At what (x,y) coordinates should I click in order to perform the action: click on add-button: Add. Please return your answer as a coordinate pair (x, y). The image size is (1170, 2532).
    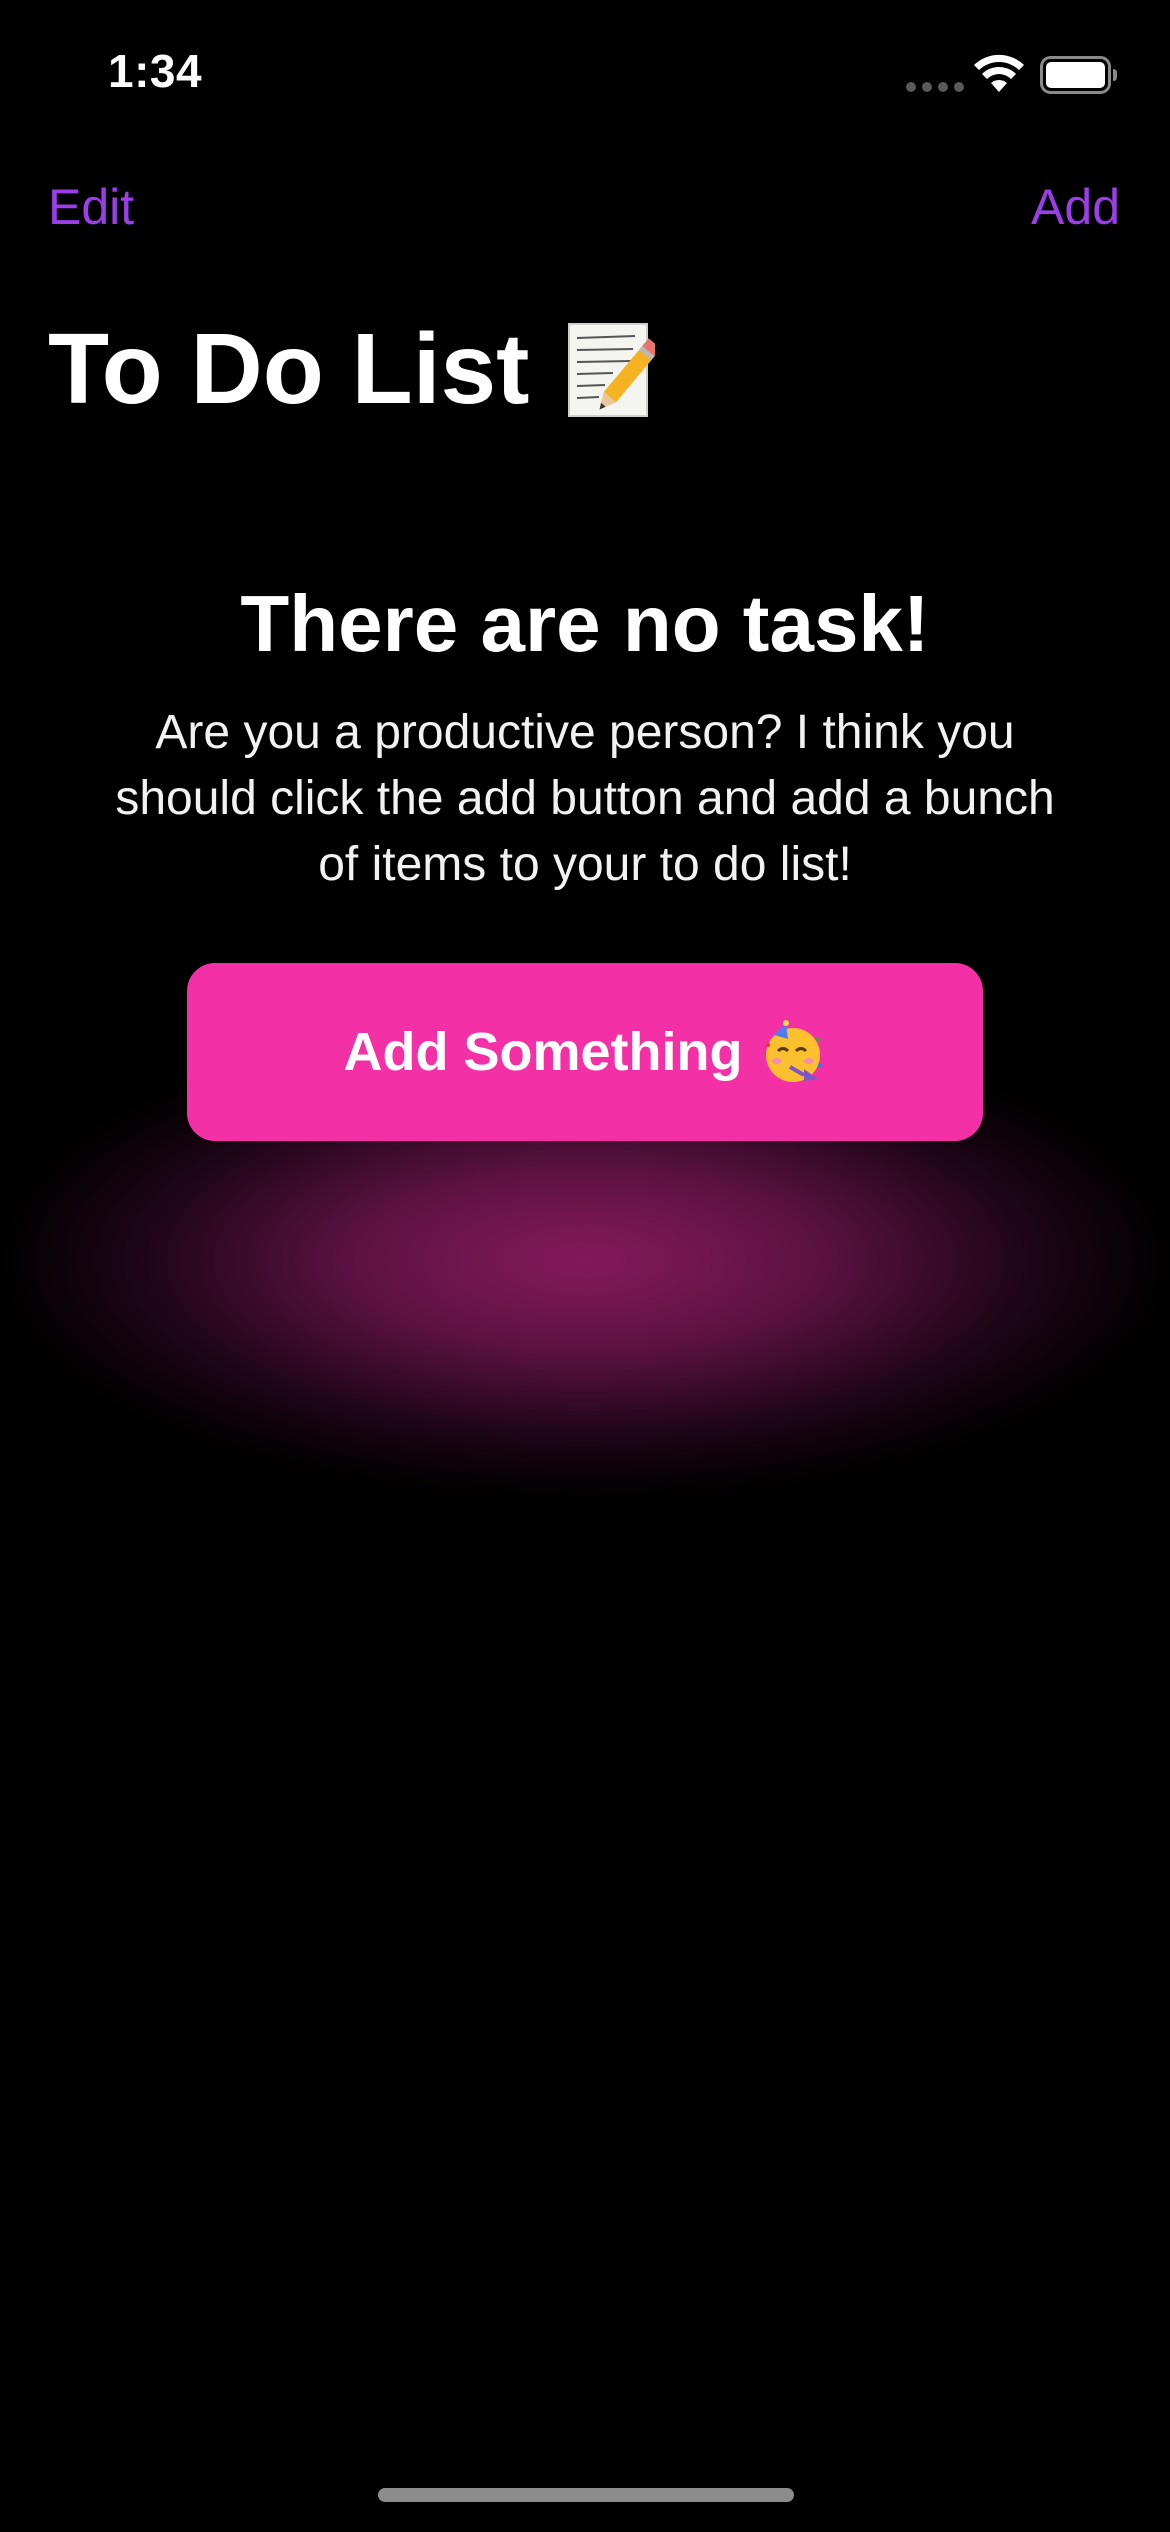
    Looking at the image, I should click on (1075, 207).